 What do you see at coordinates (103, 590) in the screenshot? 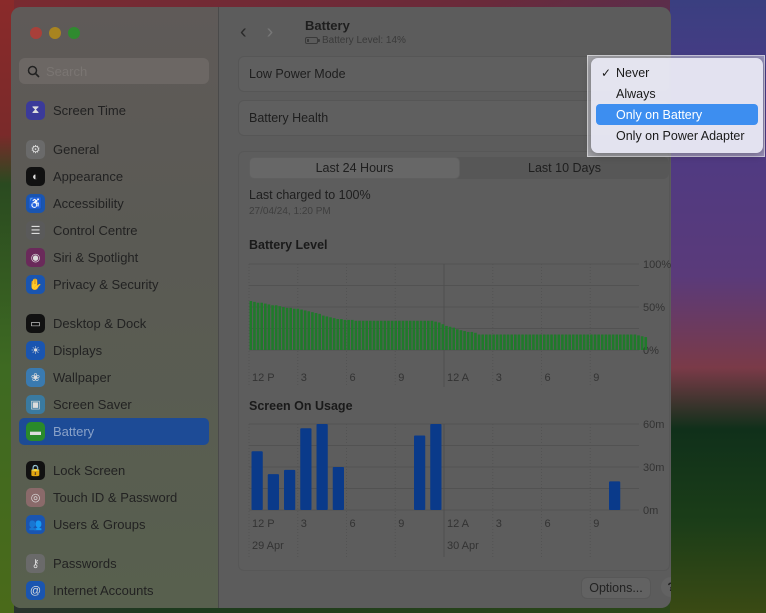
I see `sidebar-item-label: Internet Accounts` at bounding box center [103, 590].